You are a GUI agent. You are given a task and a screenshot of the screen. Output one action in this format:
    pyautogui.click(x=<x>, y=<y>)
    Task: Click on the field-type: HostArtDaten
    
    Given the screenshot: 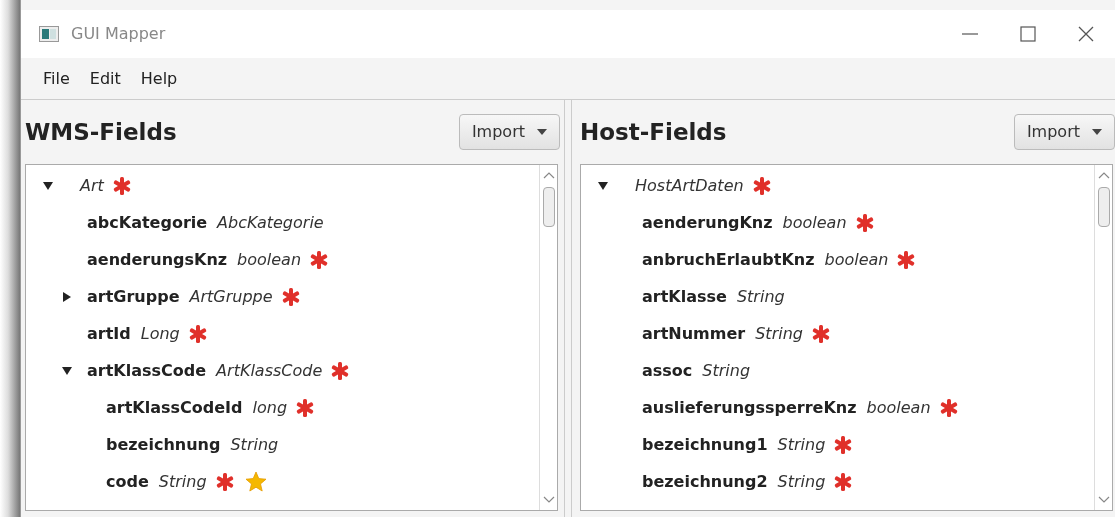 What is the action you would take?
    pyautogui.click(x=689, y=185)
    